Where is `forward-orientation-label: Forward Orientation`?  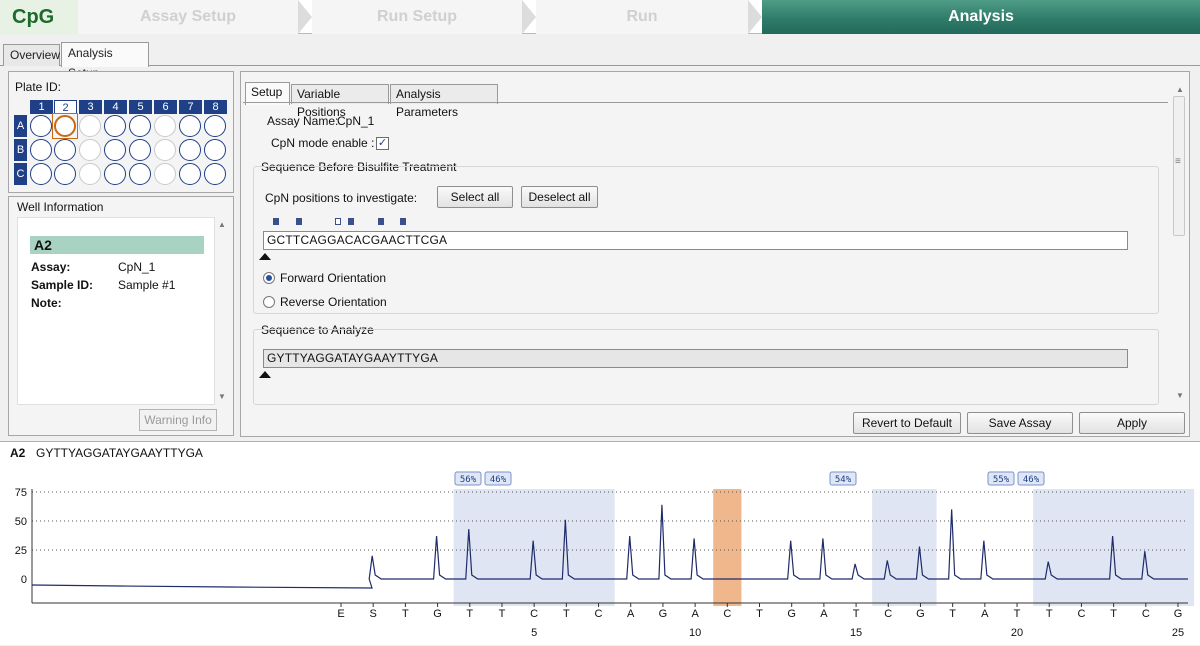 forward-orientation-label: Forward Orientation is located at coordinates (333, 278).